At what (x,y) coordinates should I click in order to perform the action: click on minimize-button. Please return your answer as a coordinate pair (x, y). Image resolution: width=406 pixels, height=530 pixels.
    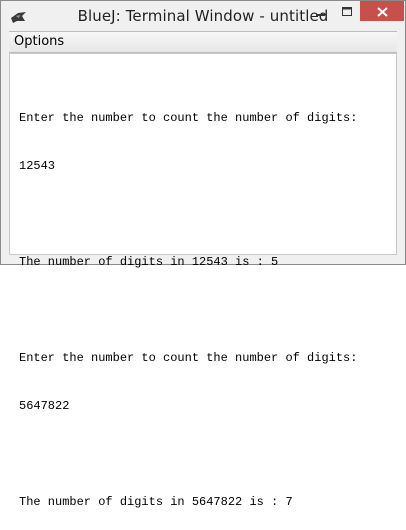
    Looking at the image, I should click on (320, 11).